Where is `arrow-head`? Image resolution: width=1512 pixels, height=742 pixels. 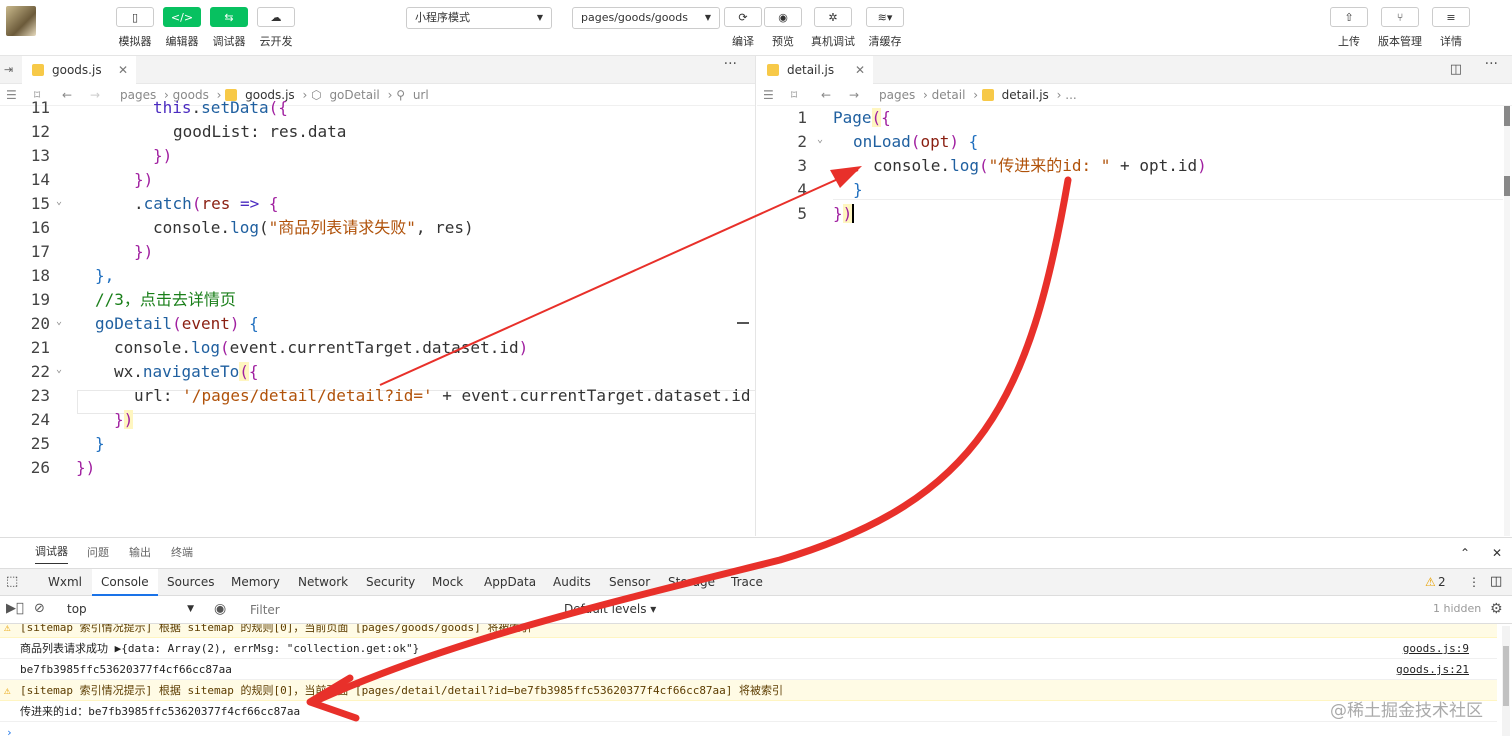
arrow-head is located at coordinates (846, 177).